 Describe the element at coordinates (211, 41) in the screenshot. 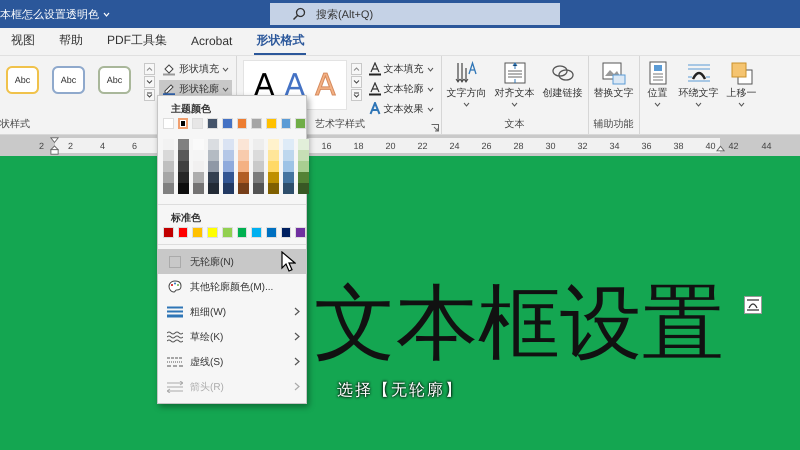

I see `ribbon-tab: Acrobat` at that location.